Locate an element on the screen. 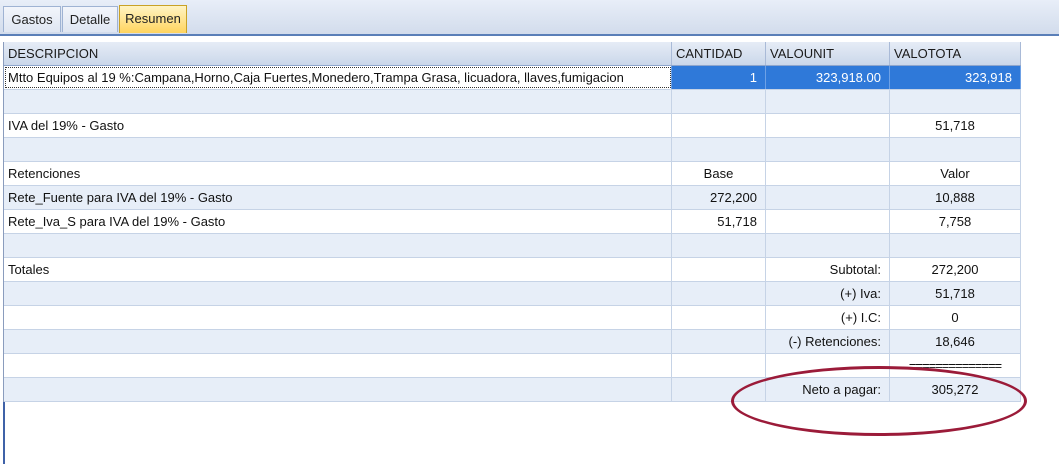  cell-cantidad: 51,718 is located at coordinates (719, 221).